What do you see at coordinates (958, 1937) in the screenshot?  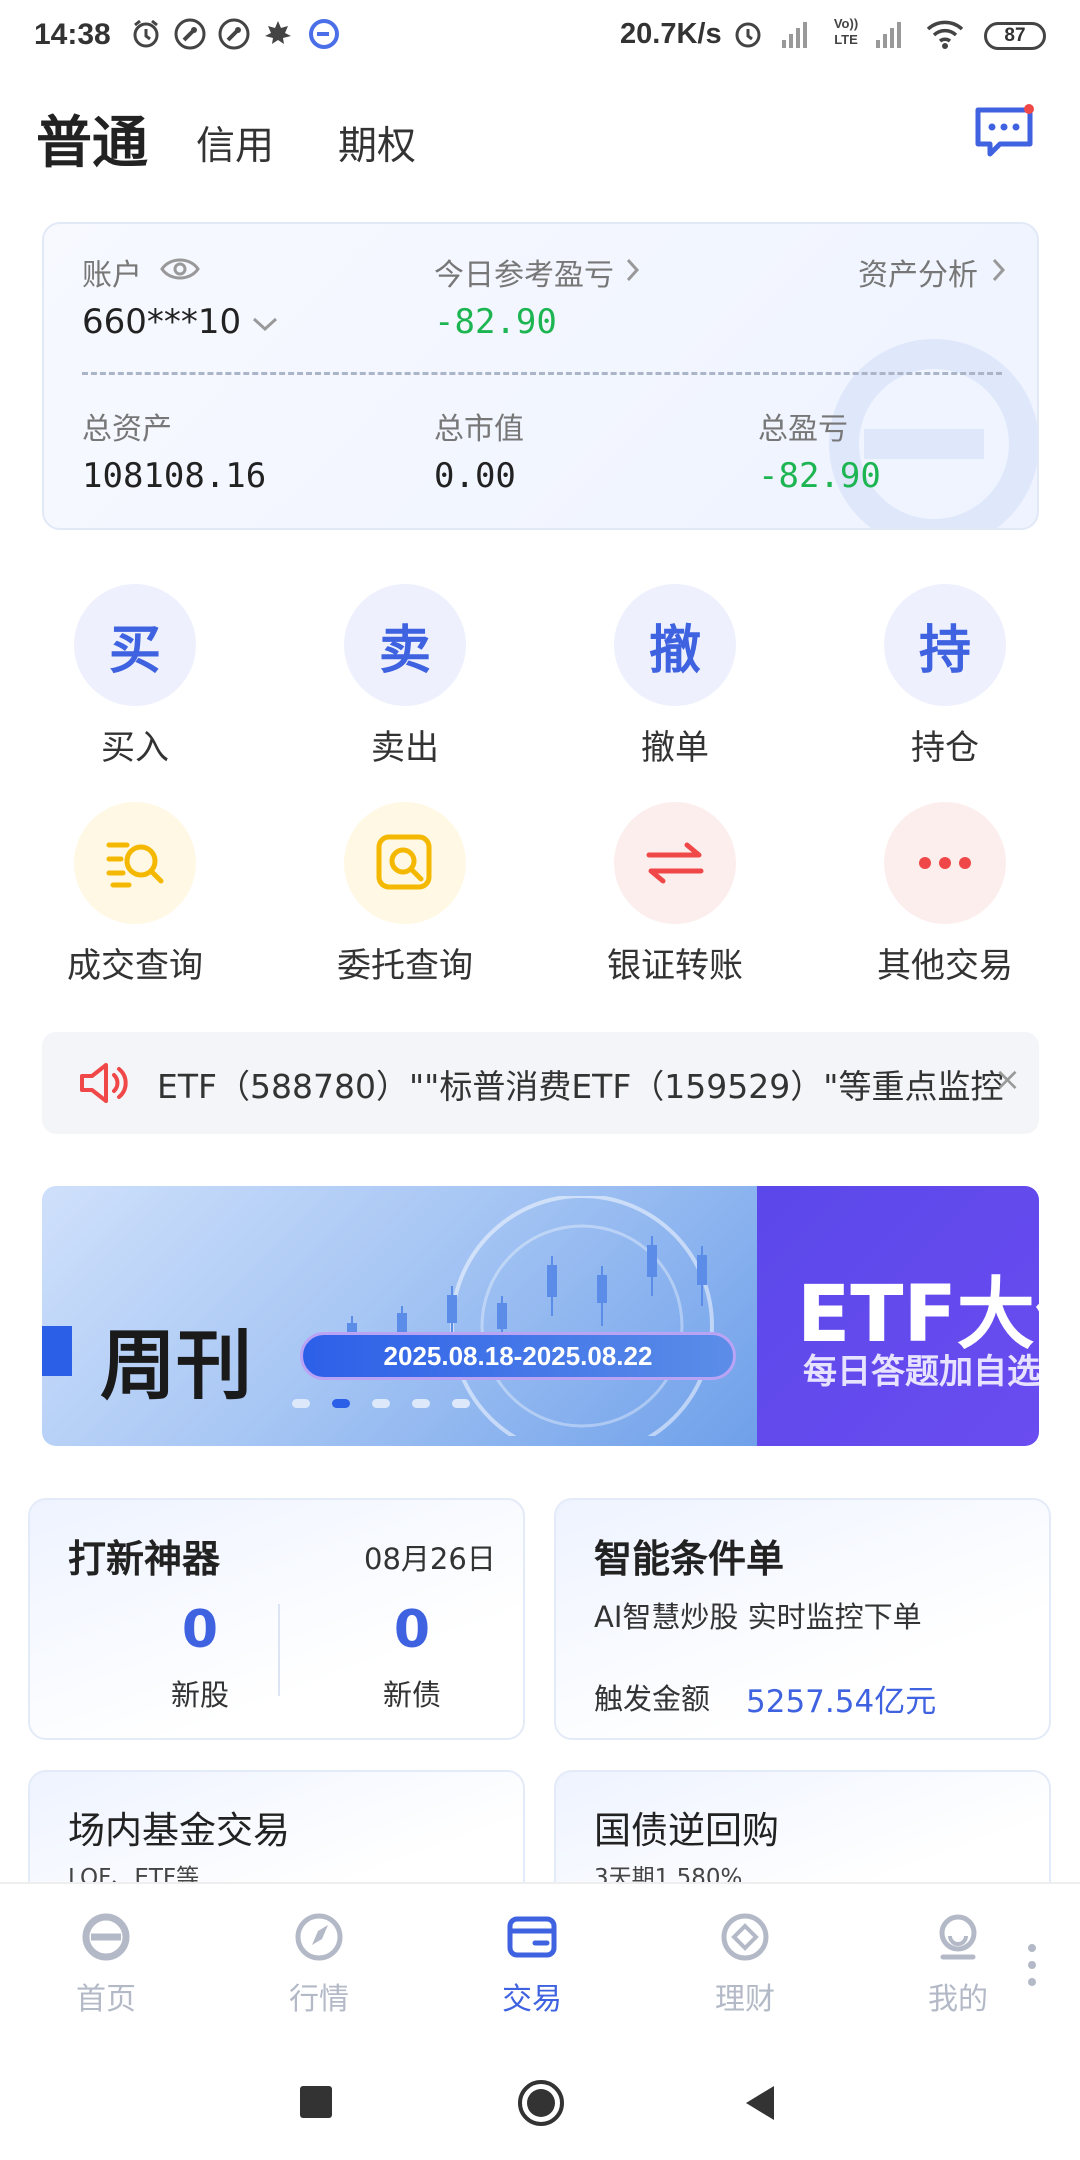 I see `profile-icon` at bounding box center [958, 1937].